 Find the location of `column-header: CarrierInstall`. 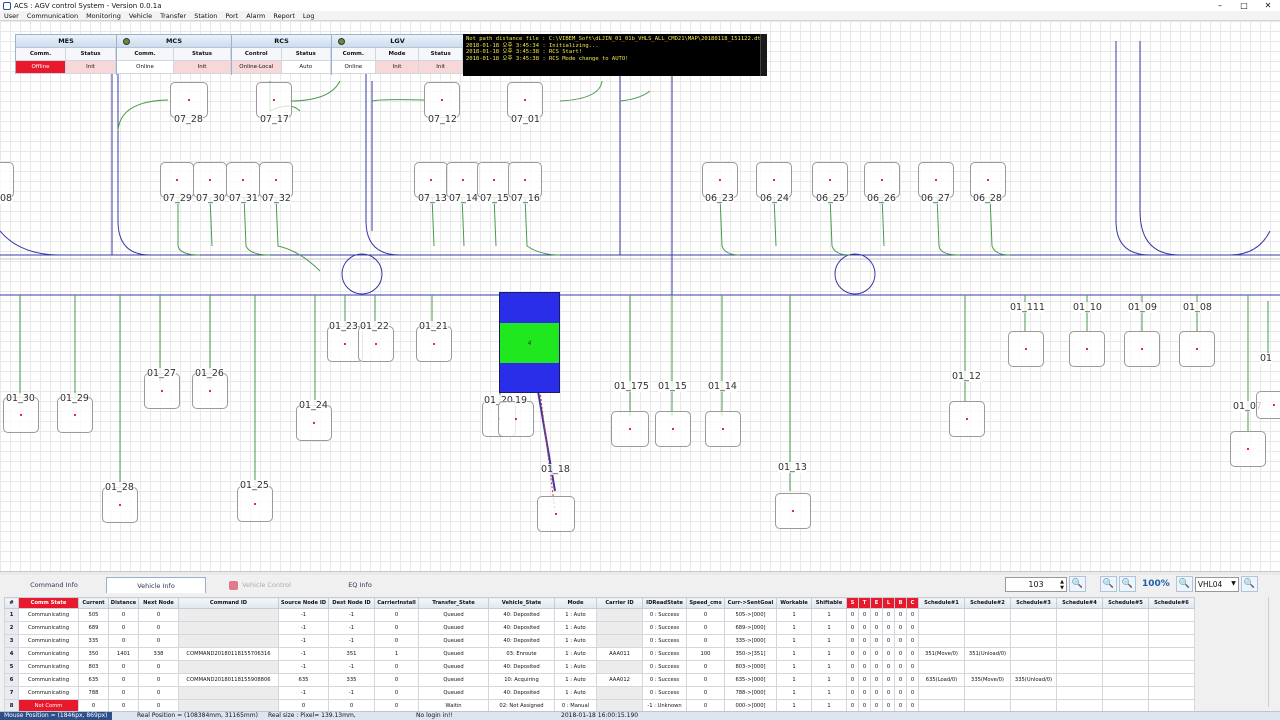

column-header: CarrierInstall is located at coordinates (396, 603).